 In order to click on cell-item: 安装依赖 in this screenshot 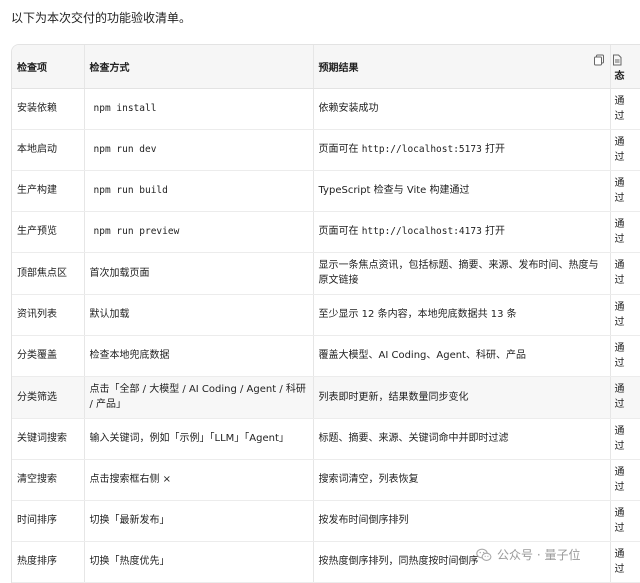, I will do `click(48, 109)`.